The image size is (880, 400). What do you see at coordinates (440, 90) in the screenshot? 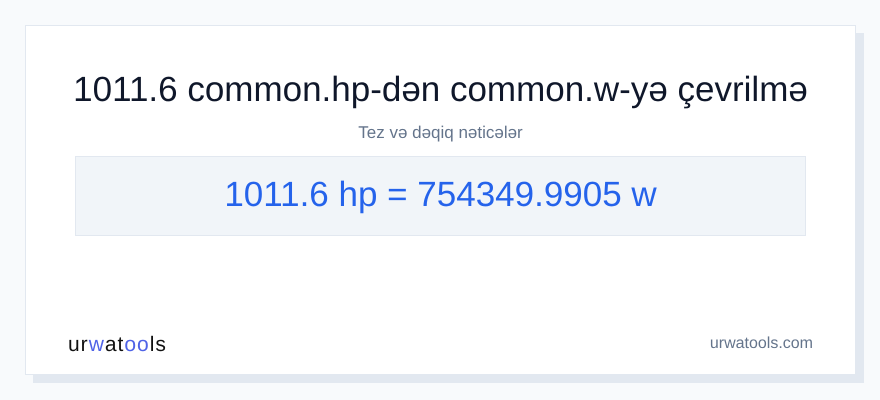
I see `title: 1011.6 common.hp-dən common.w-yə çevrilmə` at bounding box center [440, 90].